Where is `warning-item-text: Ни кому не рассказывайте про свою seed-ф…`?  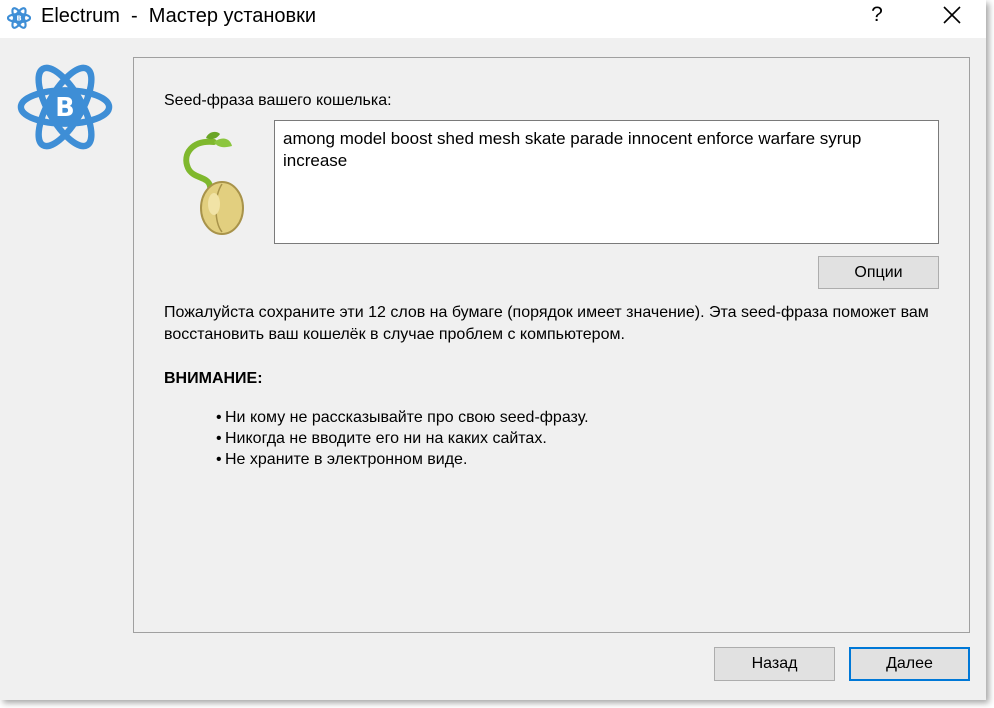 warning-item-text: Ни кому не рассказывайте про свою seed-ф… is located at coordinates (407, 417).